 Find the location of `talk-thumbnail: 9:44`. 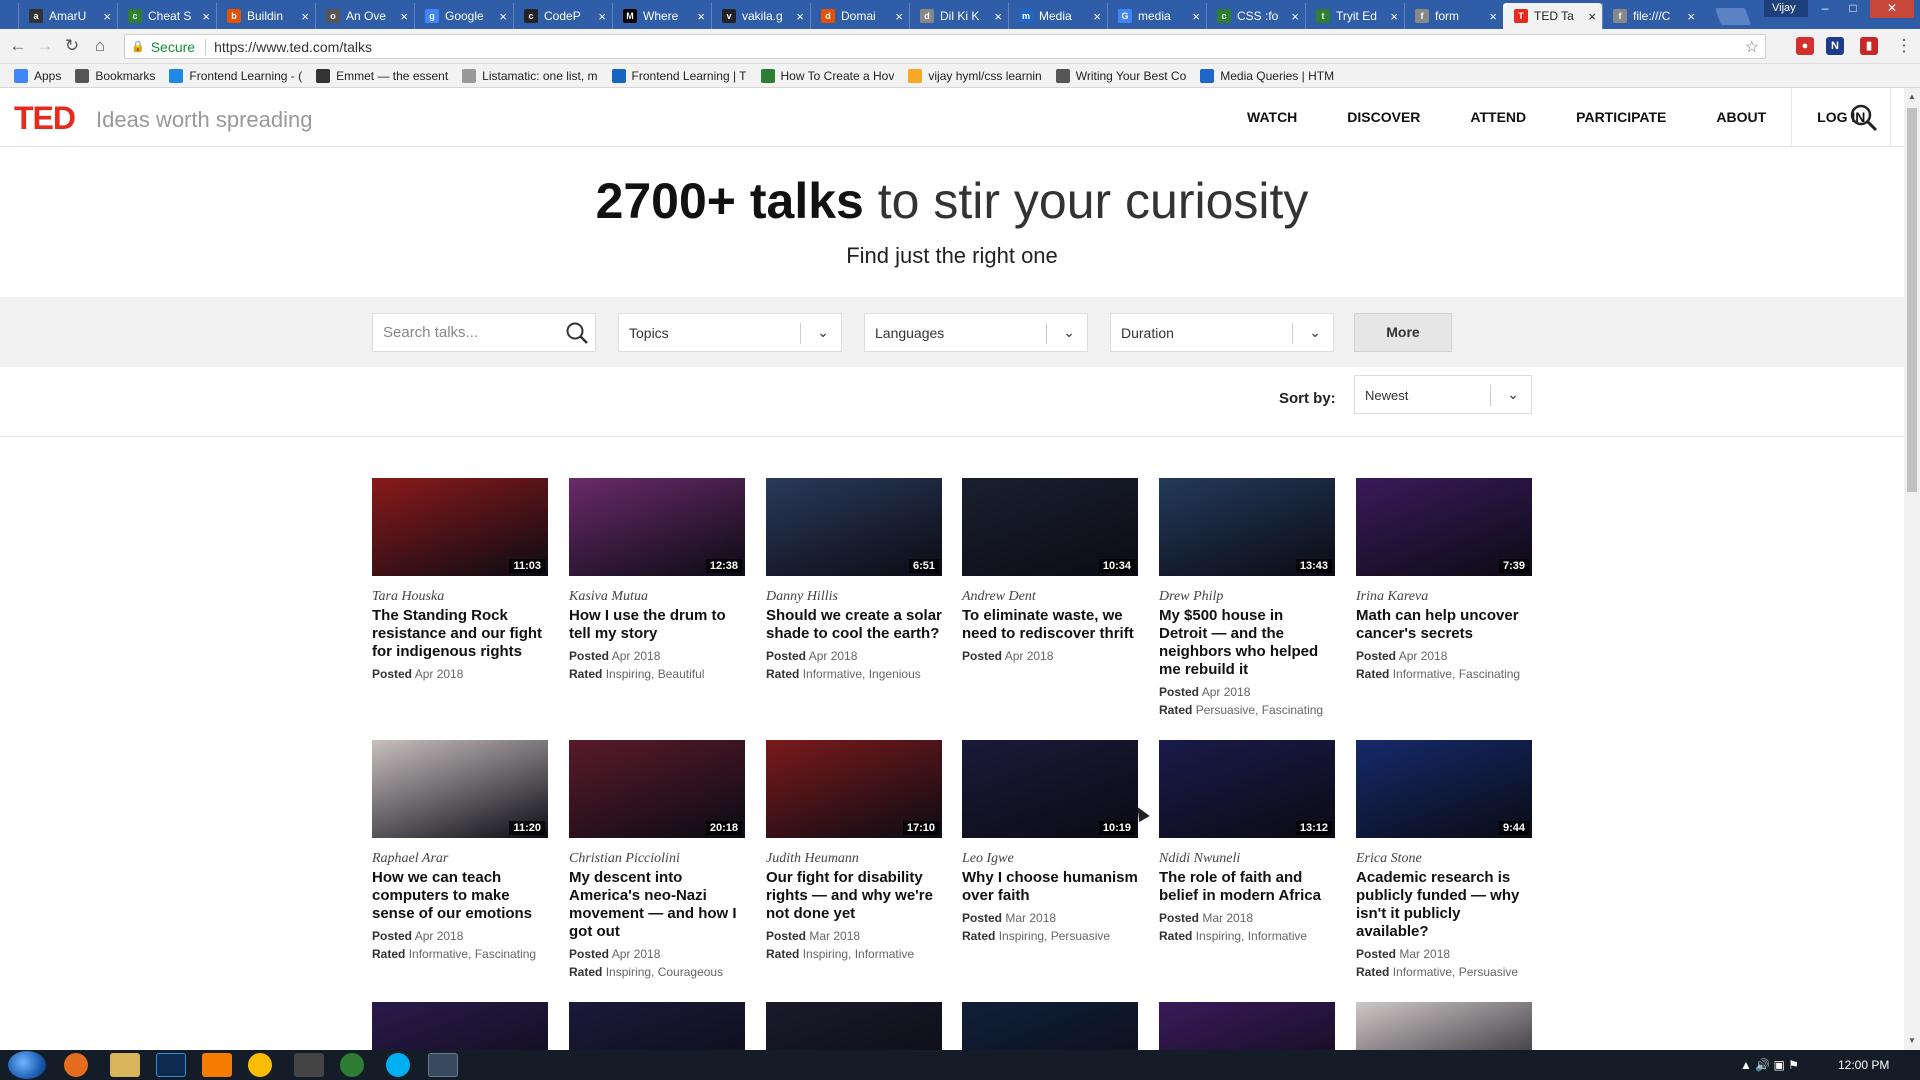

talk-thumbnail: 9:44 is located at coordinates (1444, 789).